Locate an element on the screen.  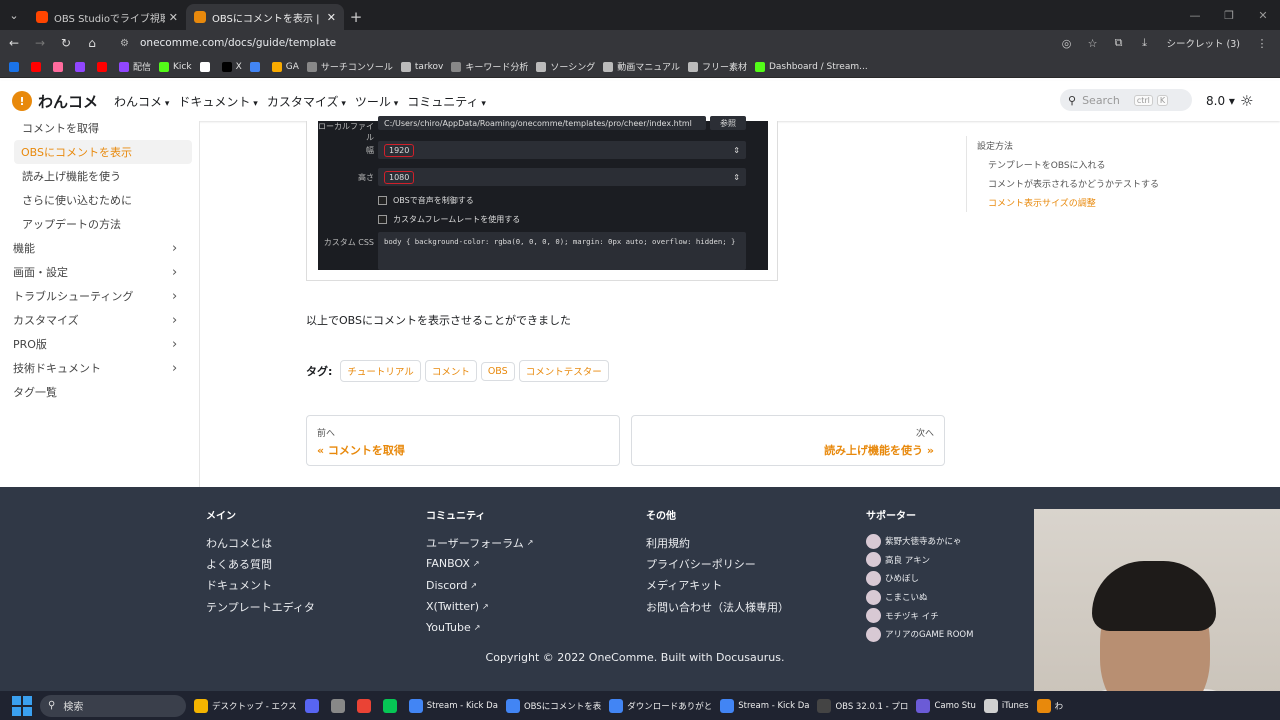
footer-link: YouTube ↗ is located at coordinates (480, 627).